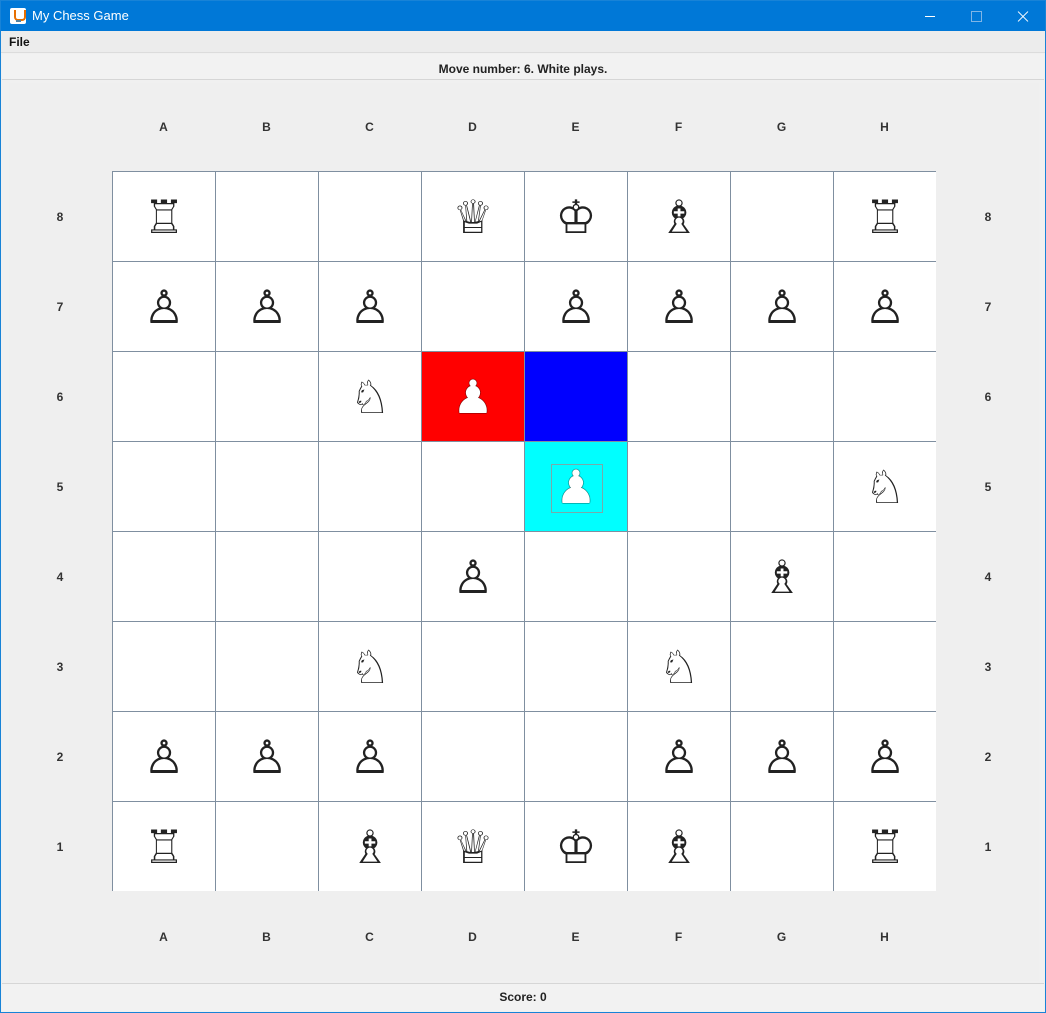 This screenshot has width=1046, height=1013. I want to click on square-g1, so click(782, 846).